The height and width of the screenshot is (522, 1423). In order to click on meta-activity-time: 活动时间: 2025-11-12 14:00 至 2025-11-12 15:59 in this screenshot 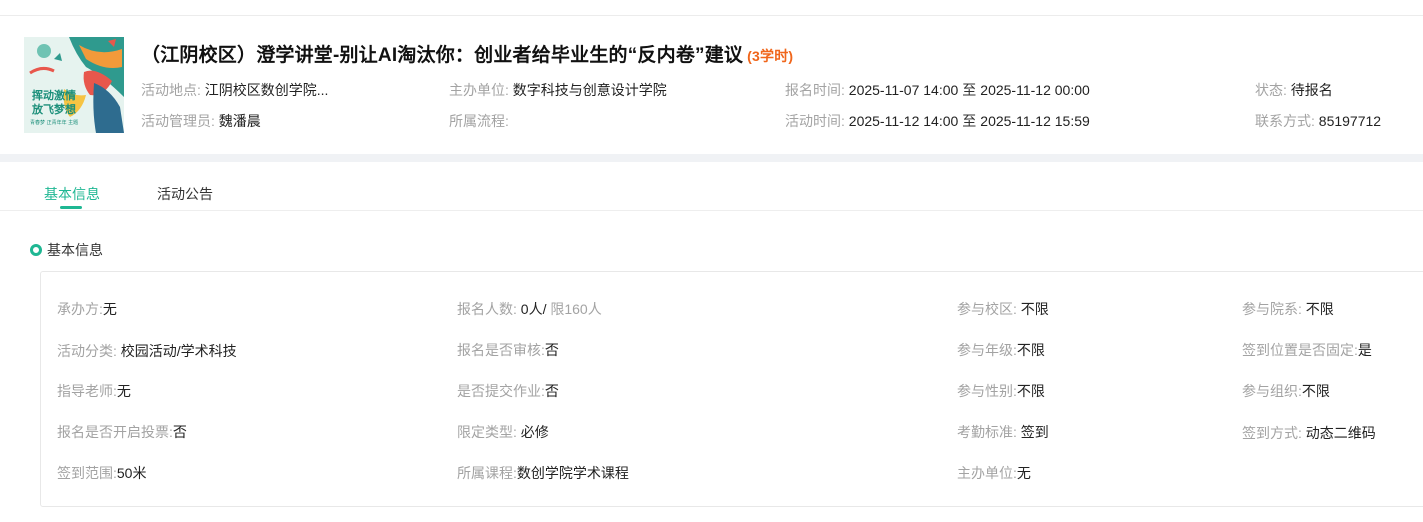, I will do `click(937, 121)`.